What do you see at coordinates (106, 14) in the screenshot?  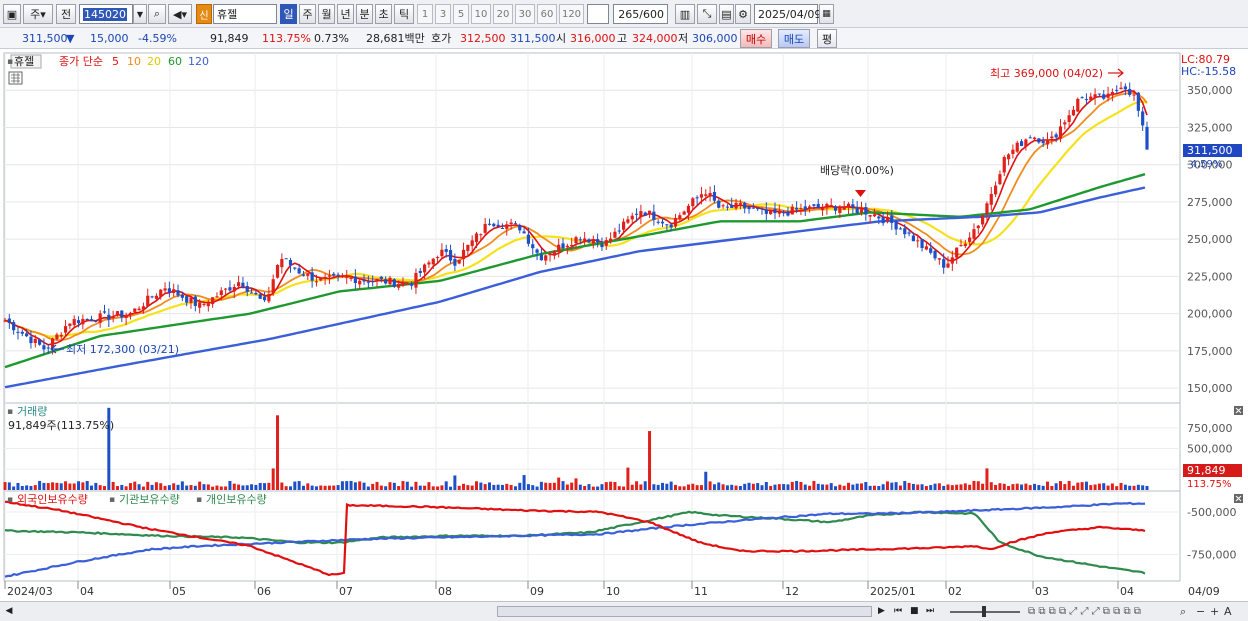 I see `code-input: 145020` at bounding box center [106, 14].